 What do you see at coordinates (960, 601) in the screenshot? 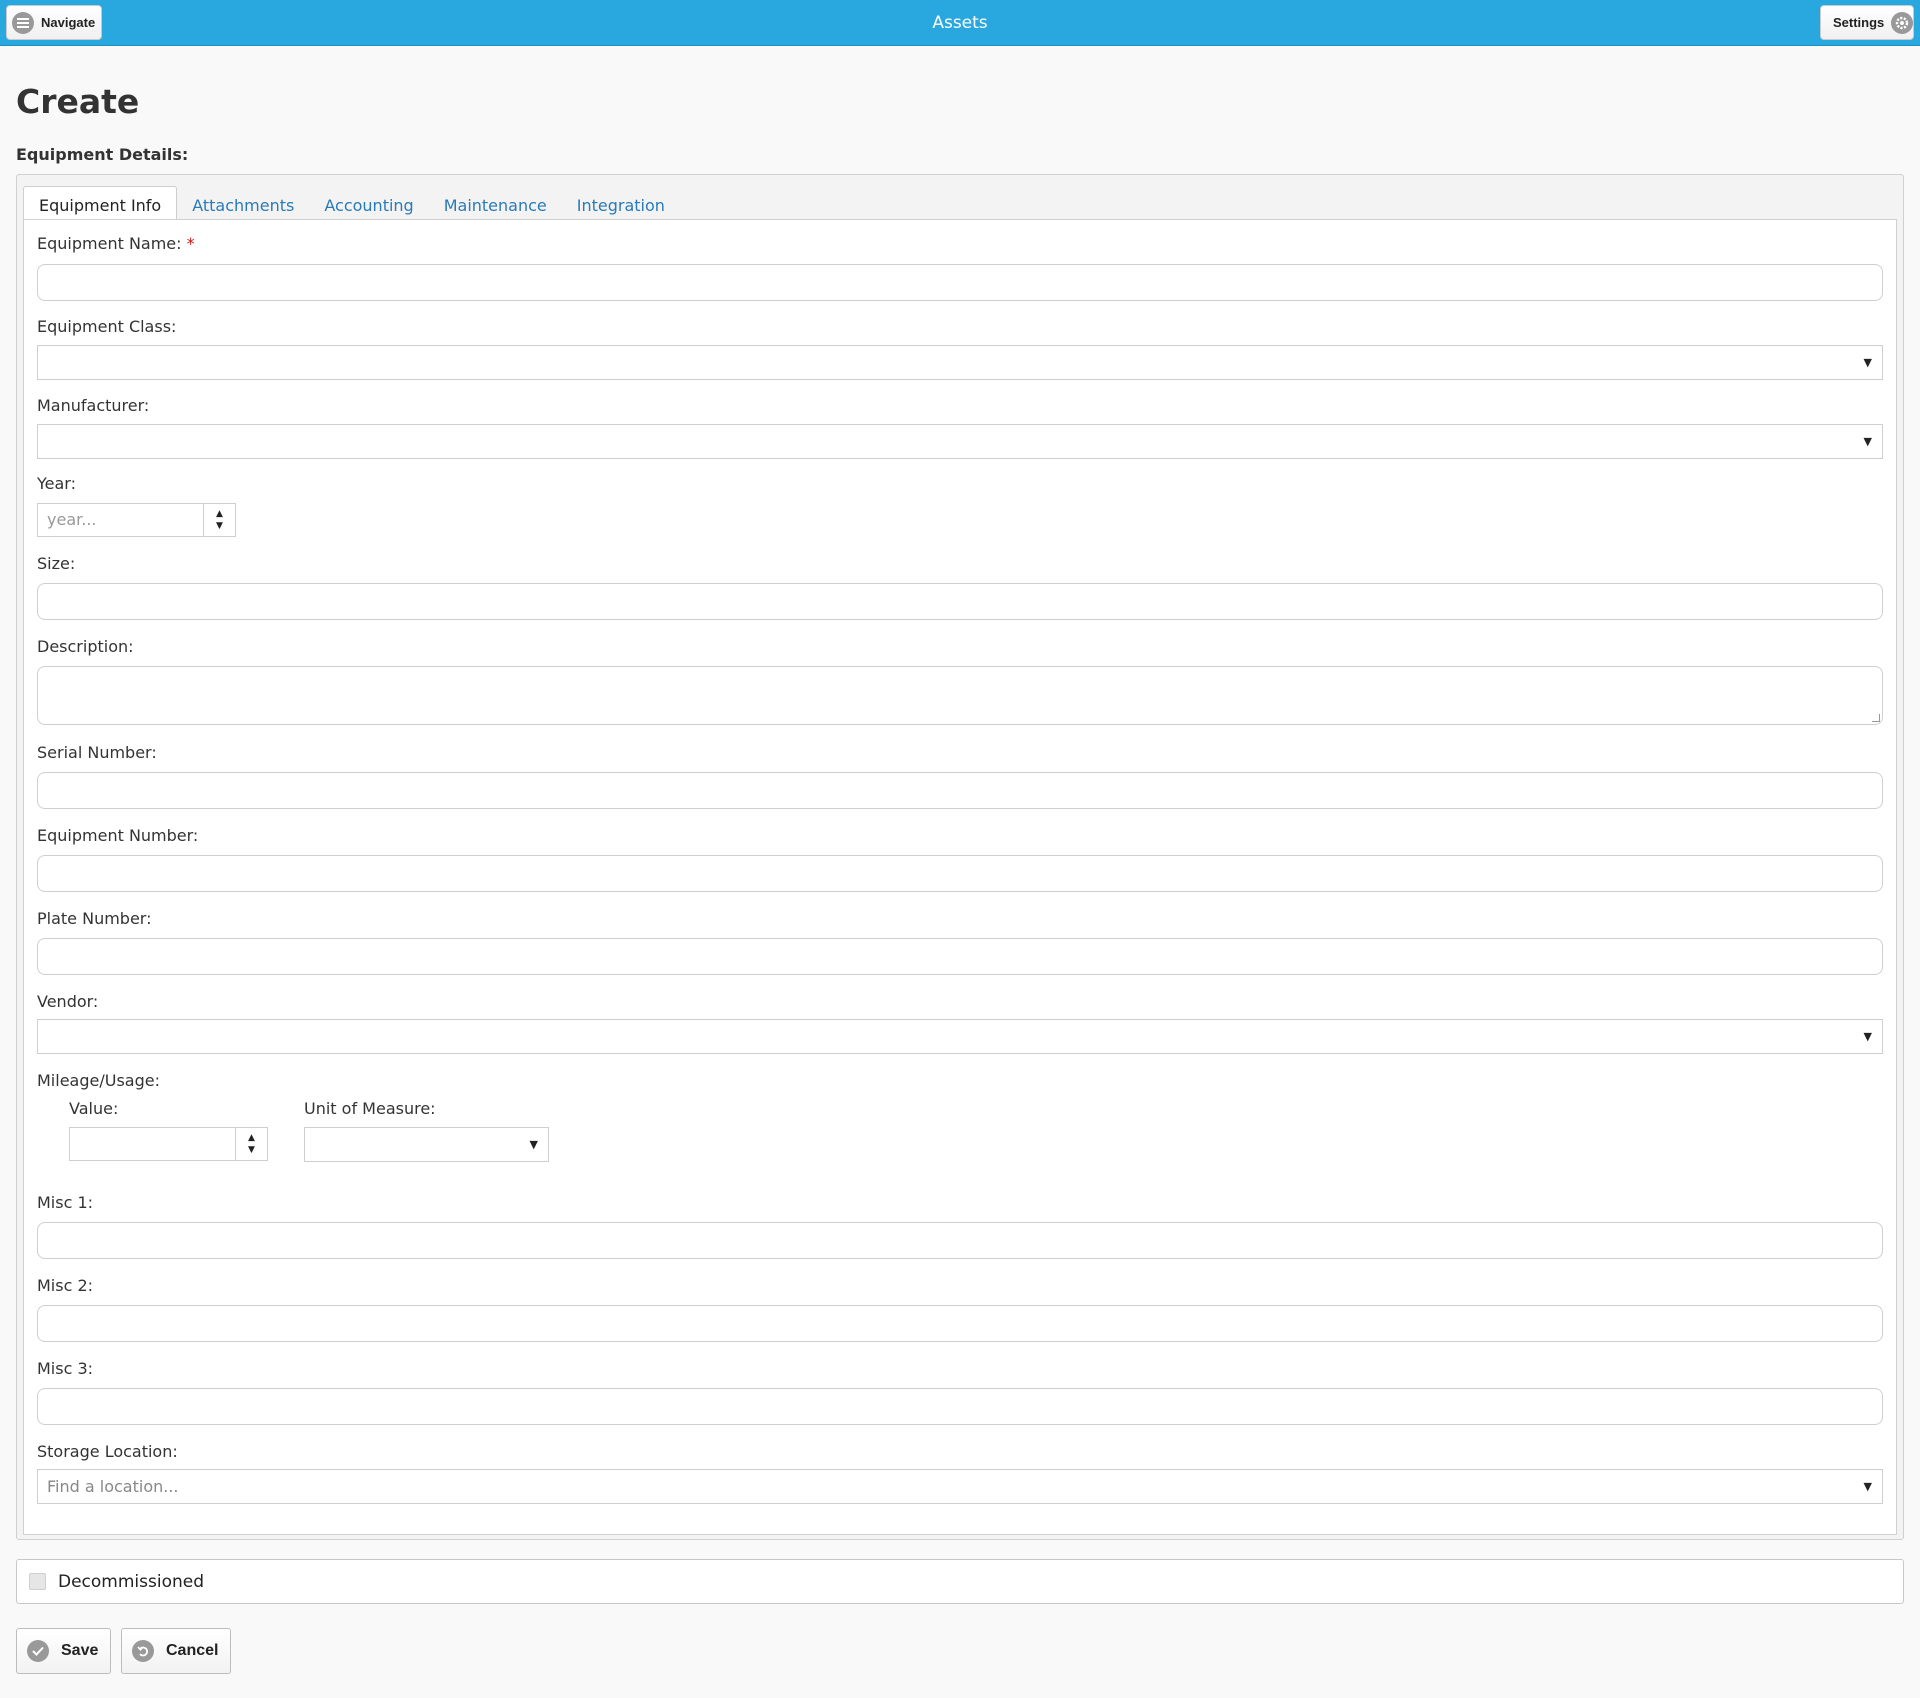
I see `size-input` at bounding box center [960, 601].